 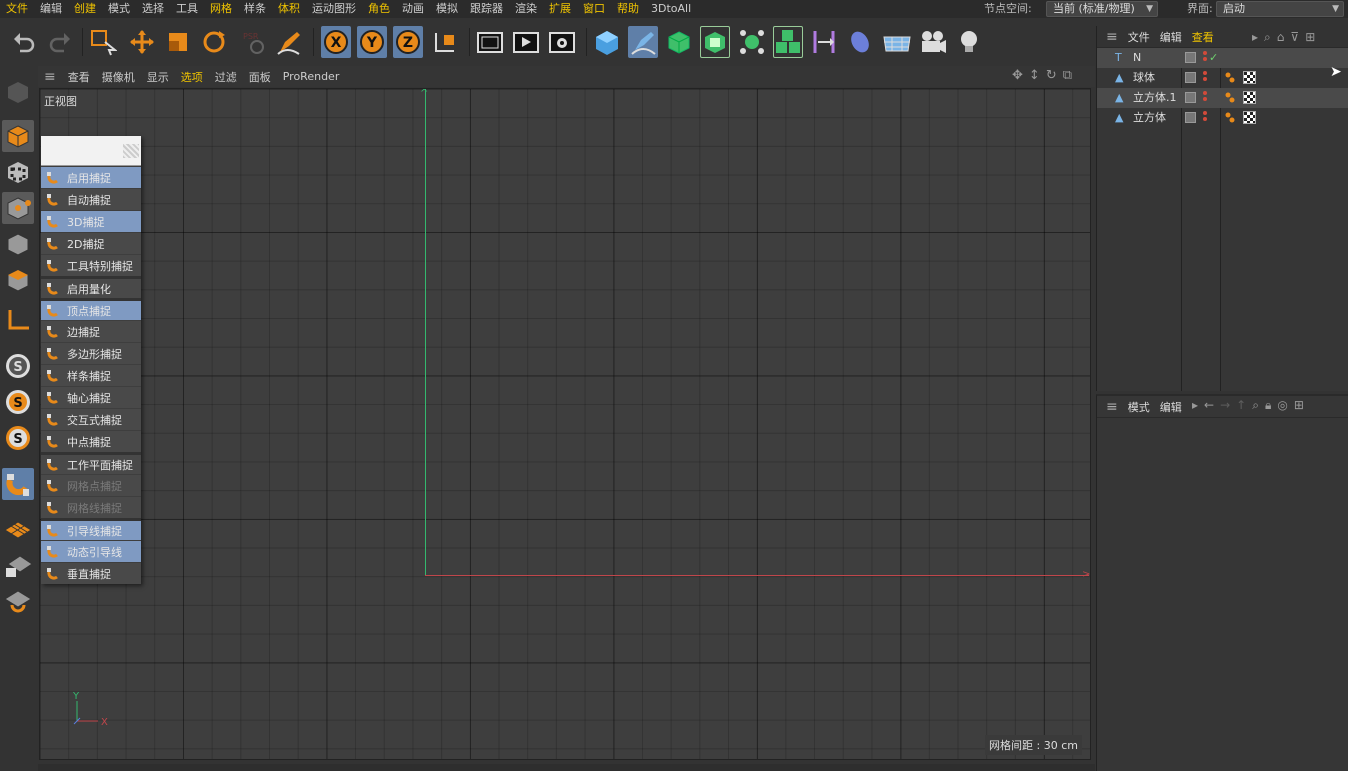 I want to click on point-mode-icon, so click(x=18, y=208).